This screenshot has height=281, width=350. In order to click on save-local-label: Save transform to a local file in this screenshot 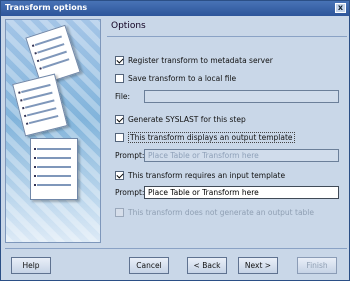, I will do `click(182, 78)`.